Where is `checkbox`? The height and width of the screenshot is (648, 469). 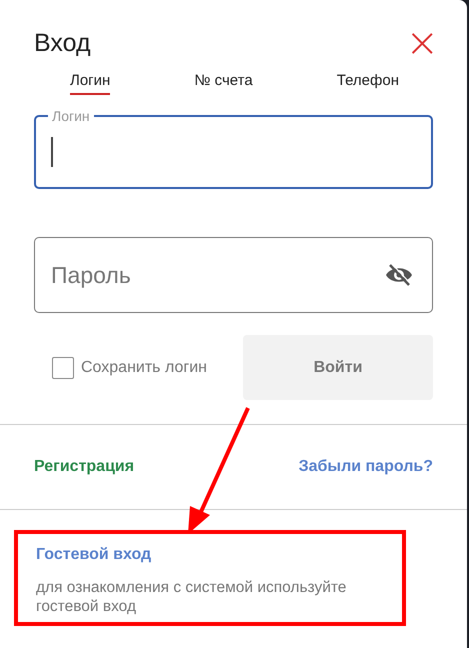 checkbox is located at coordinates (63, 367).